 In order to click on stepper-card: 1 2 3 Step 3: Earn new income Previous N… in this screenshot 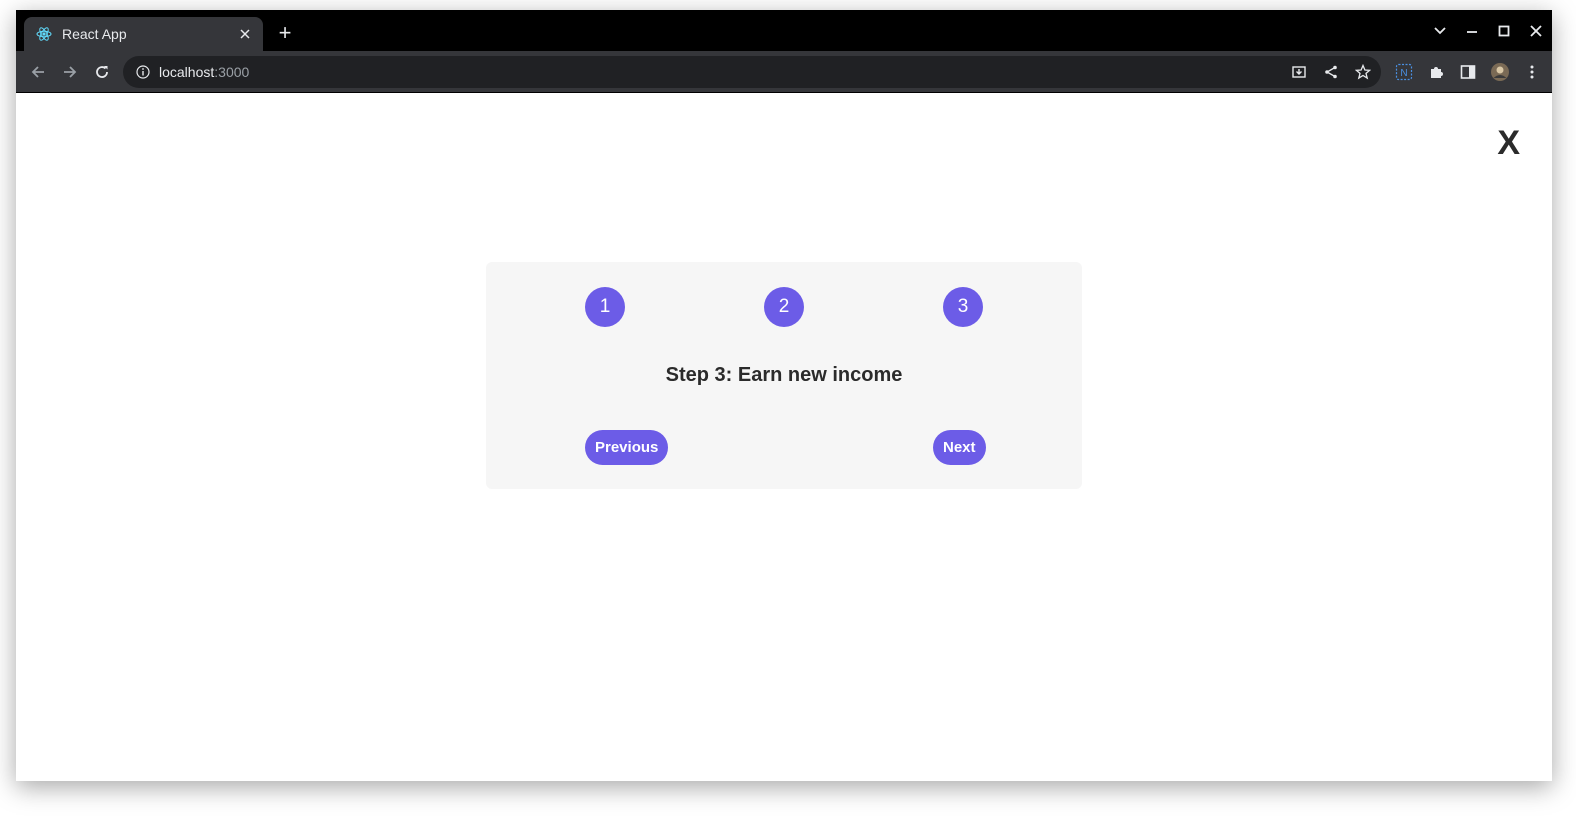, I will do `click(784, 375)`.